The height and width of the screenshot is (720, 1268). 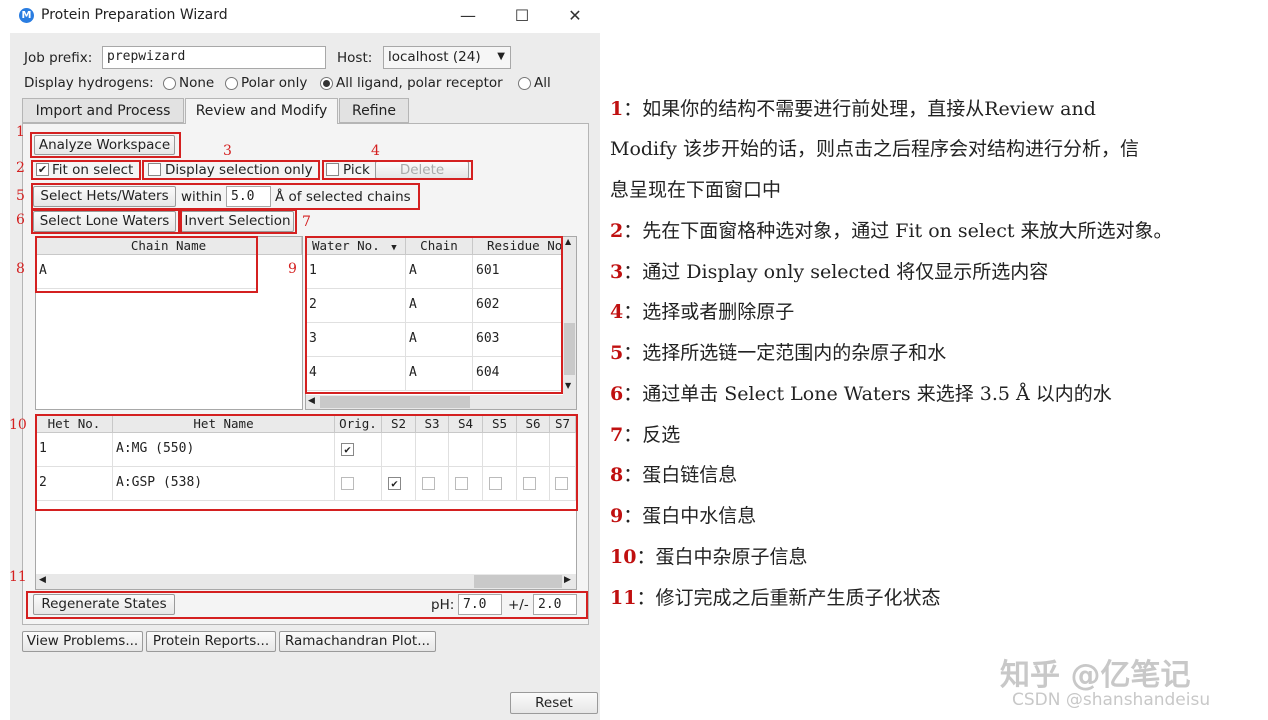 What do you see at coordinates (227, 151) in the screenshot?
I see `marker-3: 3` at bounding box center [227, 151].